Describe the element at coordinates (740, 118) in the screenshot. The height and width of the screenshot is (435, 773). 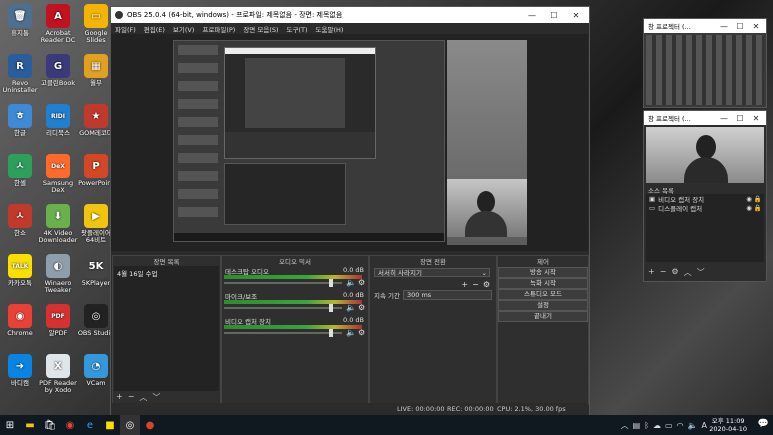
I see `projector-bottom-maximize: ☐` at that location.